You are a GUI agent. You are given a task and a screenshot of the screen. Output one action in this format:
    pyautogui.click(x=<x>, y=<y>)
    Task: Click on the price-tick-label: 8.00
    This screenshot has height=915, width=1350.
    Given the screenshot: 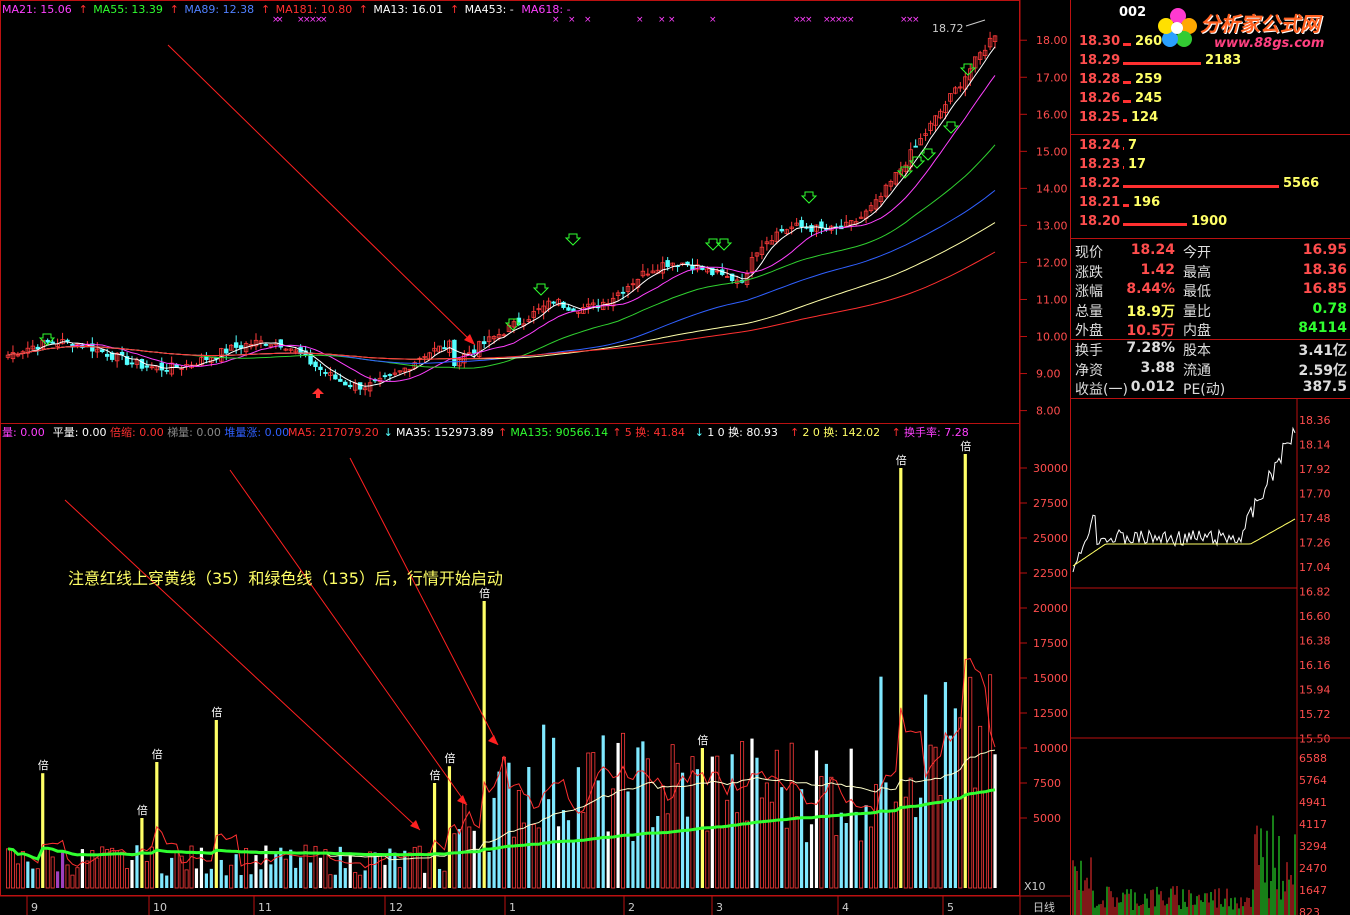 What is the action you would take?
    pyautogui.click(x=1048, y=411)
    